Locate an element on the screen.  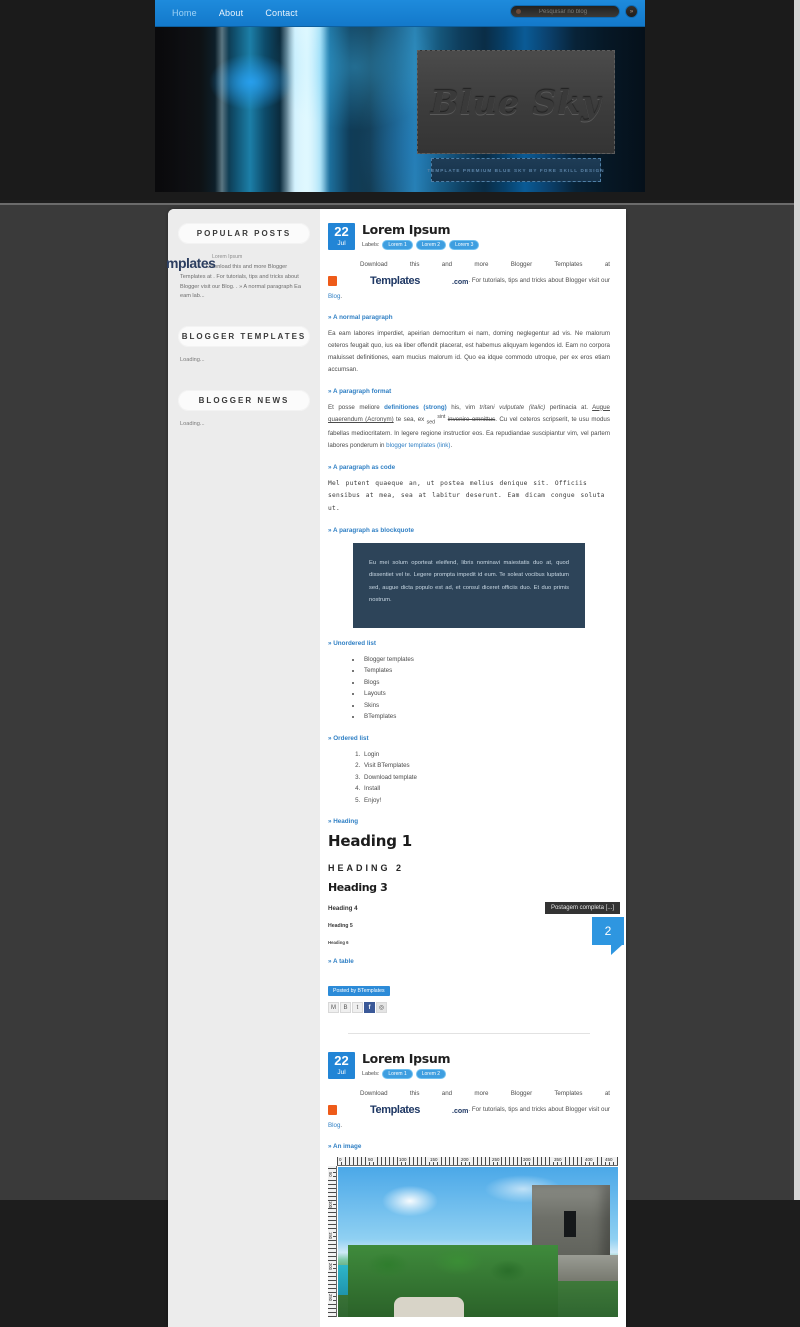
search-submit-button: » is located at coordinates (631, 11).